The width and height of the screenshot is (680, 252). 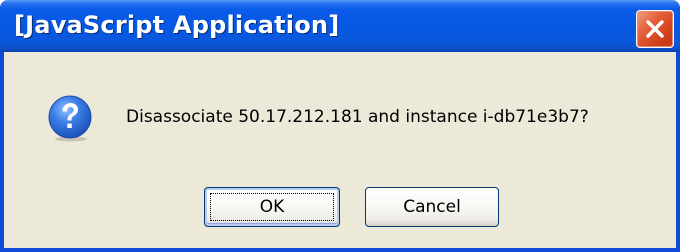 I want to click on cancel-button-label: Cancel, so click(x=432, y=207).